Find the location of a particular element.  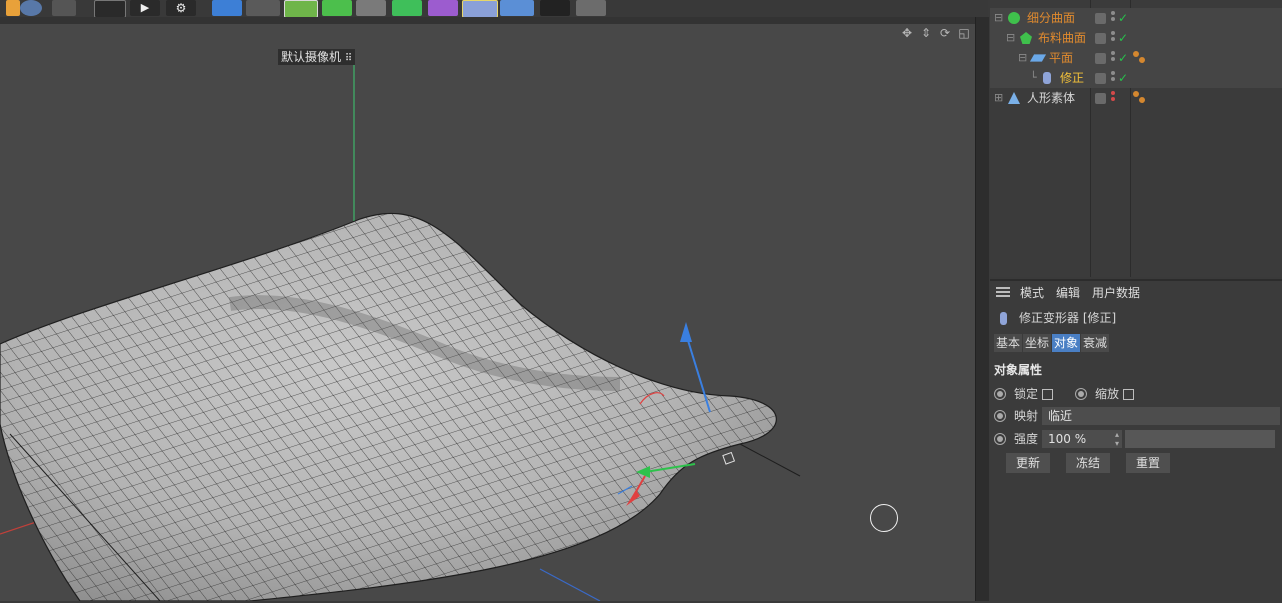

mapping-dropdown: 临近 is located at coordinates (1161, 416).